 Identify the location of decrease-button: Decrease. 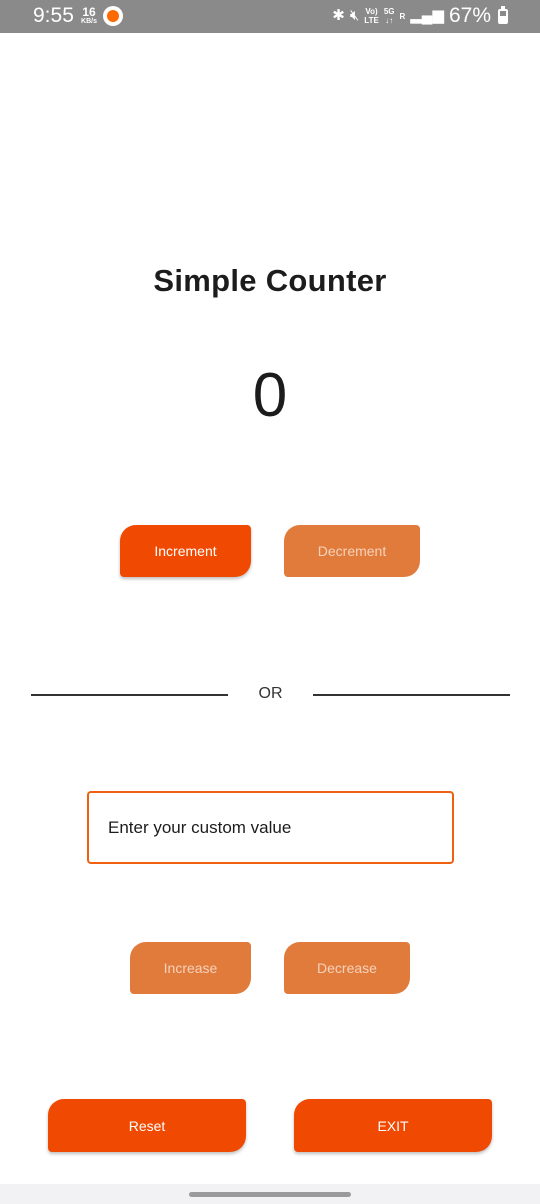
(347, 968).